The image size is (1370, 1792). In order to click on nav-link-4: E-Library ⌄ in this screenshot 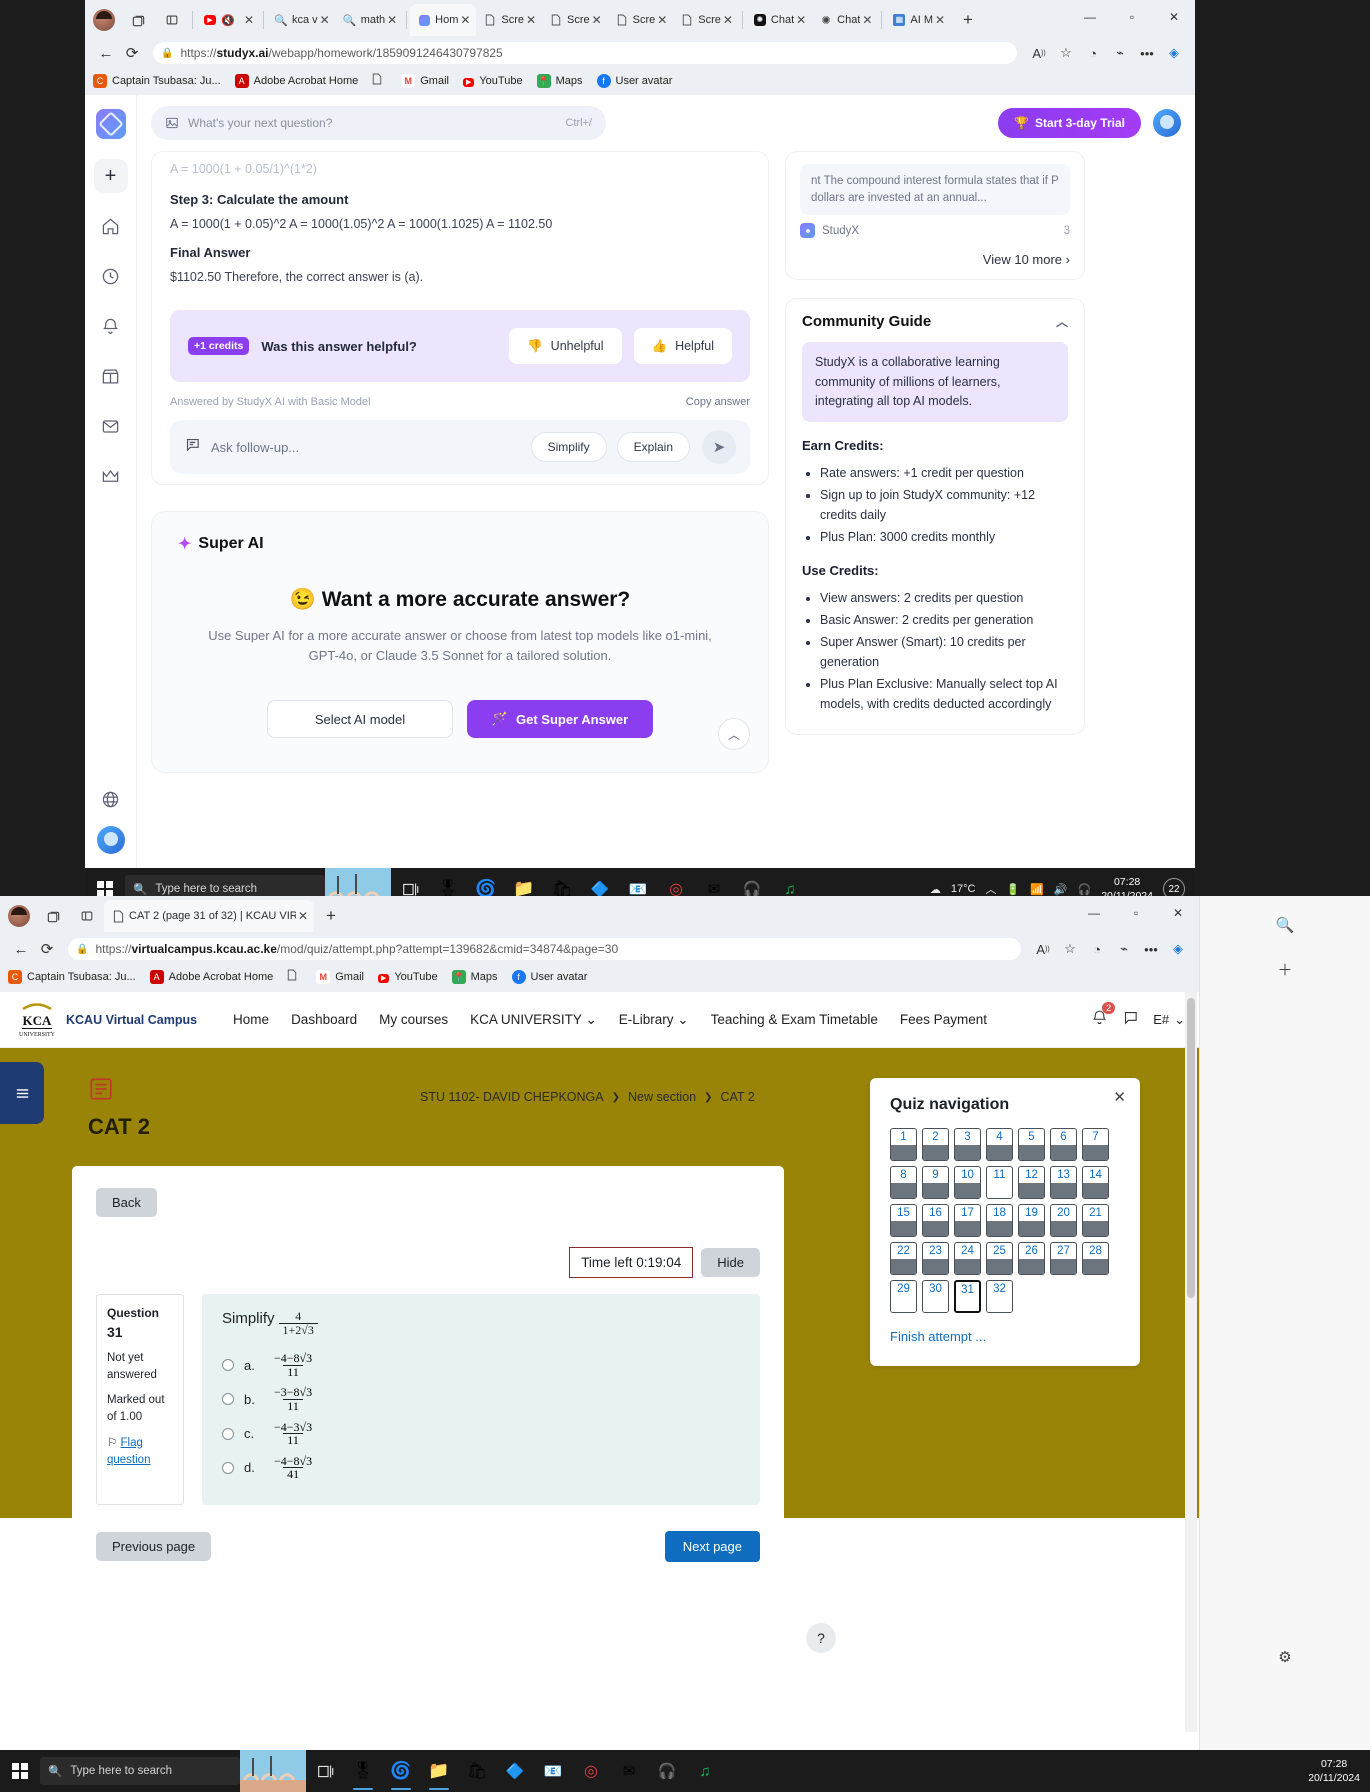, I will do `click(654, 1020)`.